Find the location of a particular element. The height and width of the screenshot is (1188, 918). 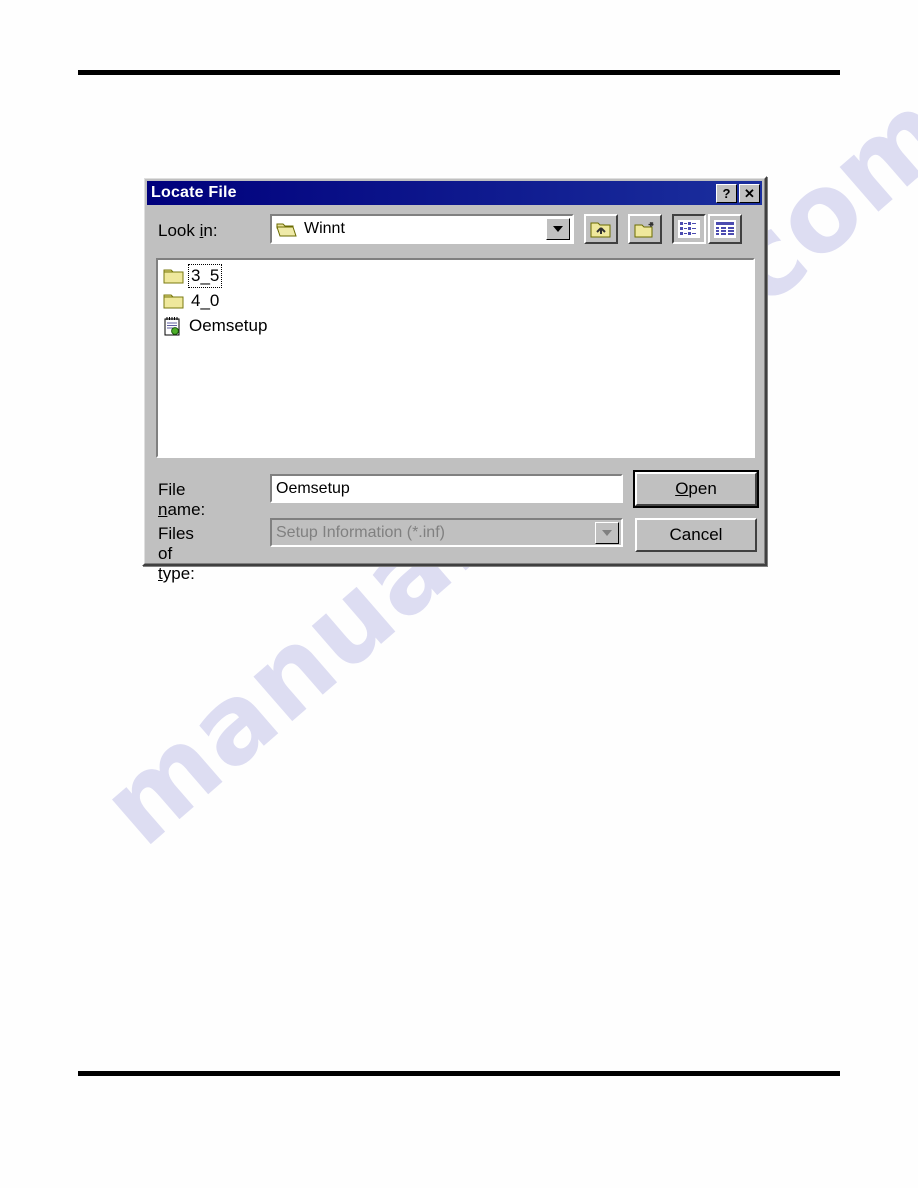

list-item: Oemsetup is located at coordinates (216, 325).